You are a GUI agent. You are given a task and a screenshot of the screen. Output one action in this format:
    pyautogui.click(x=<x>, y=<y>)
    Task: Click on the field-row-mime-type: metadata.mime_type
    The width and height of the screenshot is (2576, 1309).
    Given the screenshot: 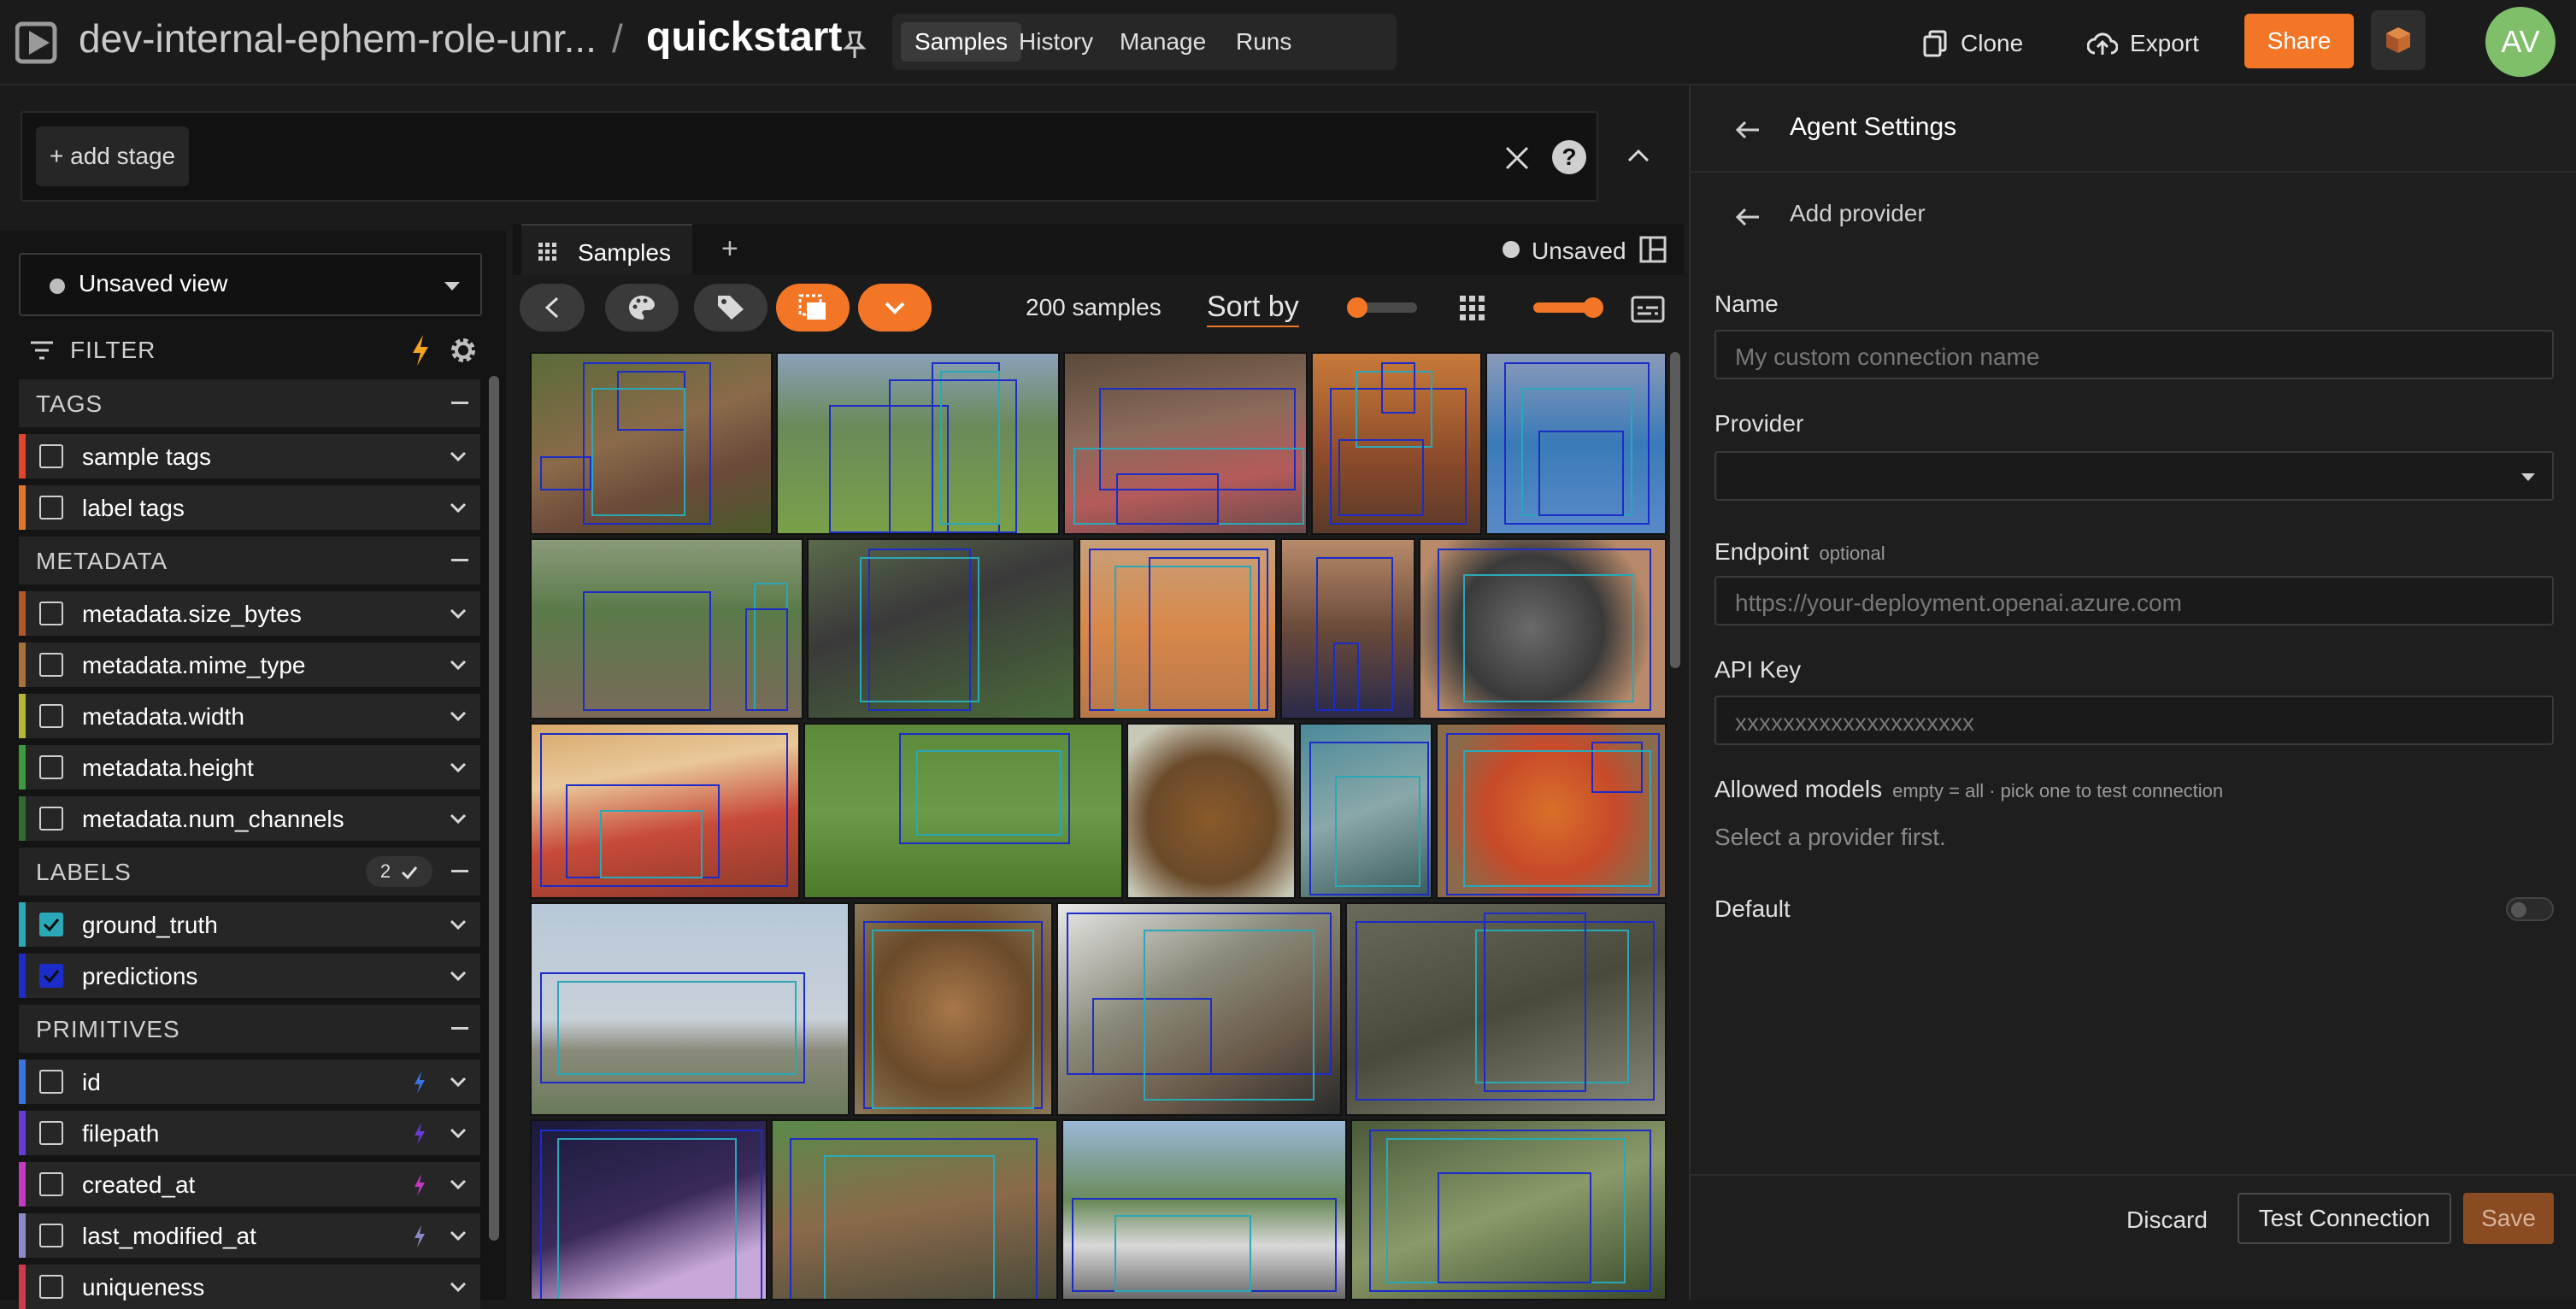 What is the action you would take?
    pyautogui.click(x=249, y=665)
    